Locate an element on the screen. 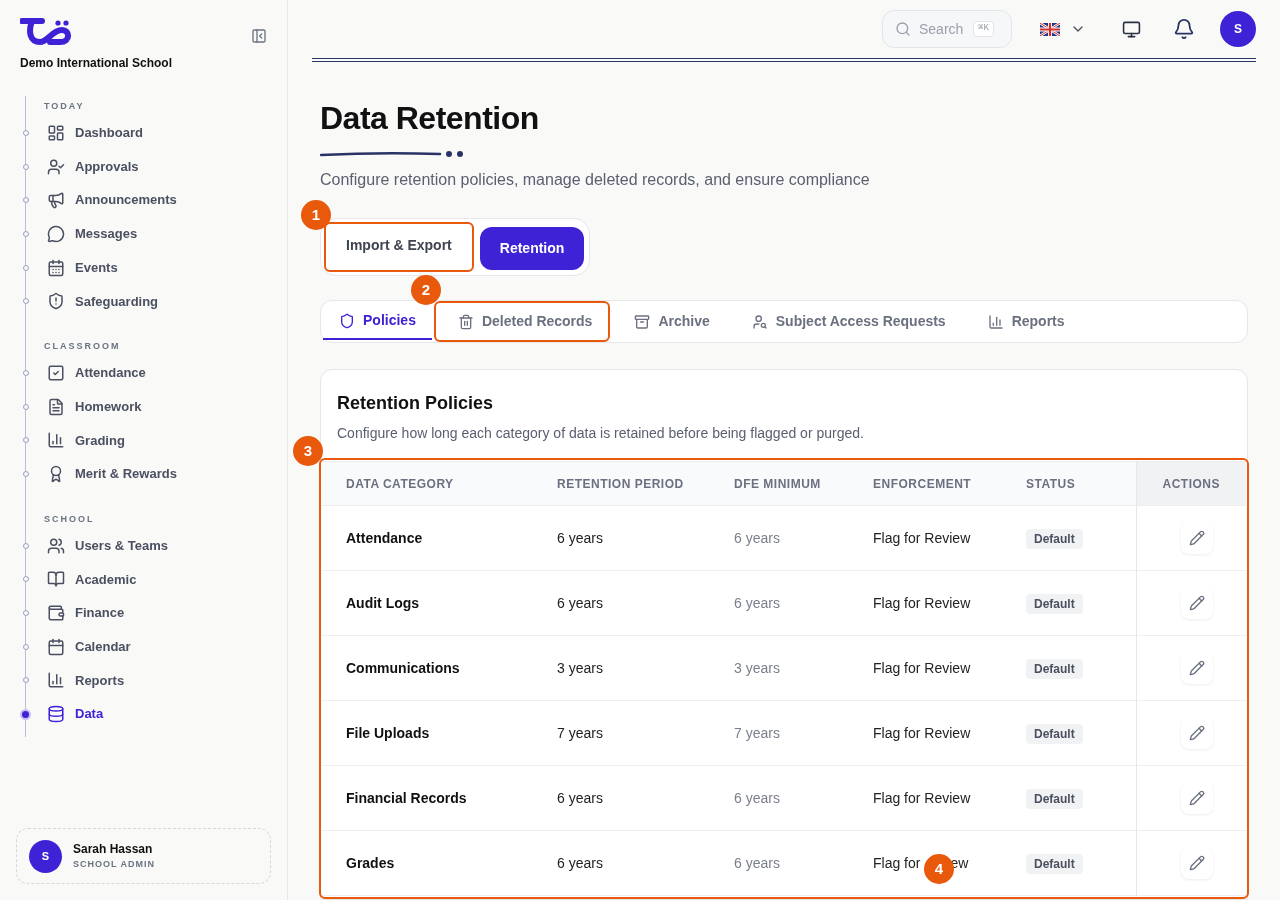 The image size is (1280, 900). collapse-sidebar-button is located at coordinates (259, 36).